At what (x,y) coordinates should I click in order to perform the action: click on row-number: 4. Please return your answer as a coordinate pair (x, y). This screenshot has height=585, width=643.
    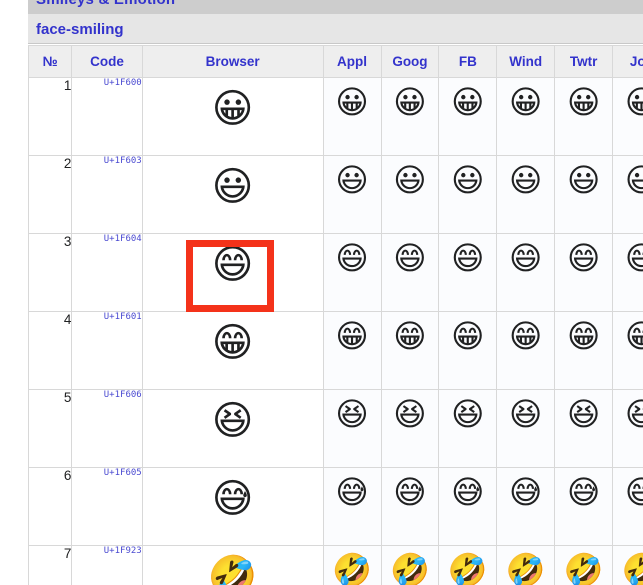
    Looking at the image, I should click on (50, 350).